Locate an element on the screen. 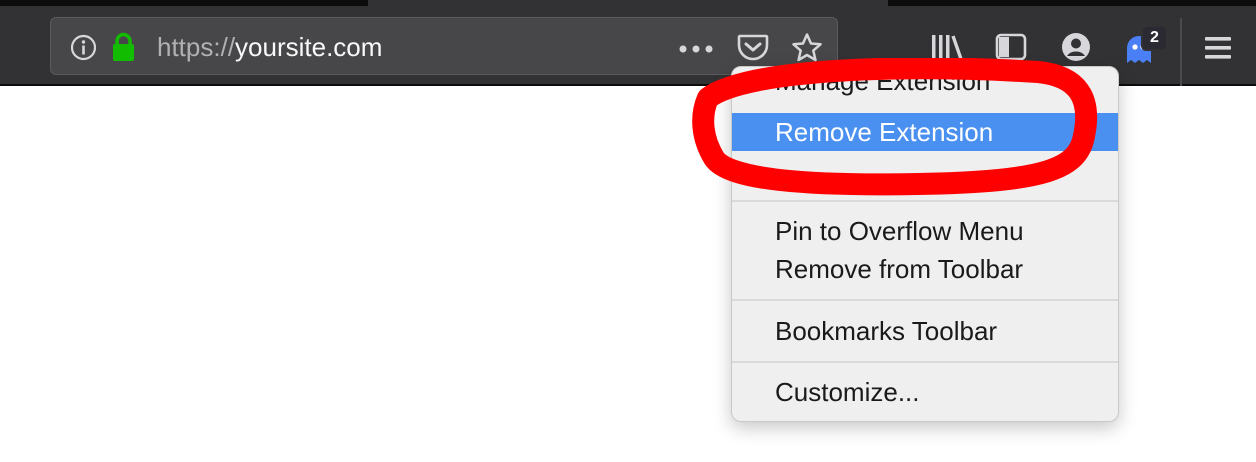 The width and height of the screenshot is (1256, 462). url-text: https://yoursite.com is located at coordinates (269, 47).